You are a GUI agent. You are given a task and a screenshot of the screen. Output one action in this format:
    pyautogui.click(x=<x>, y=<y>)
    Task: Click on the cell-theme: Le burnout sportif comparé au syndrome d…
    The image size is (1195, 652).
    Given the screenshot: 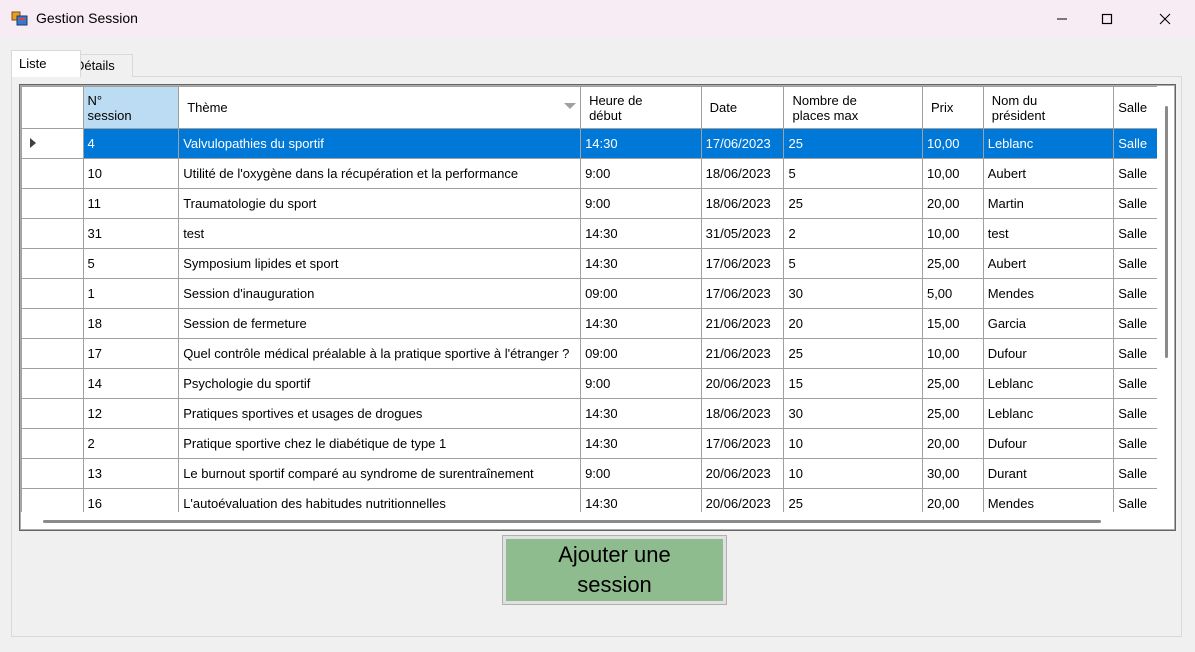 What is the action you would take?
    pyautogui.click(x=380, y=473)
    